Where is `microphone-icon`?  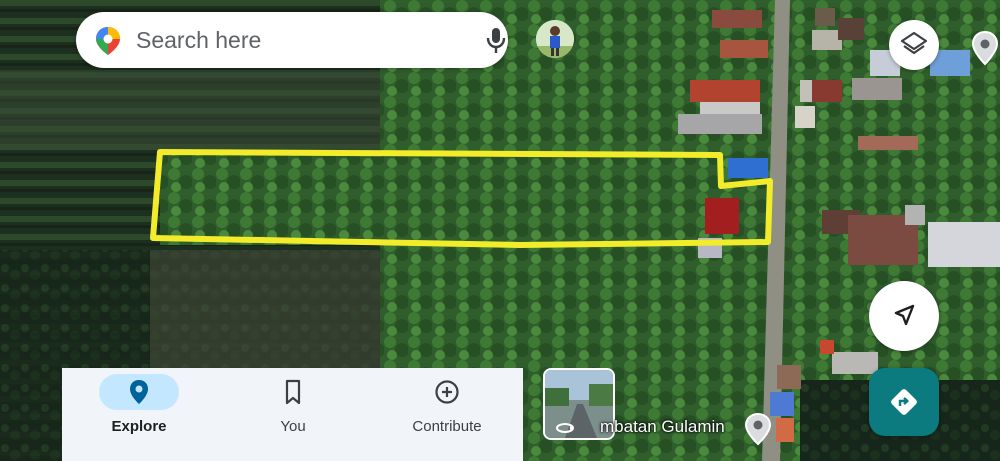
microphone-icon is located at coordinates (496, 40).